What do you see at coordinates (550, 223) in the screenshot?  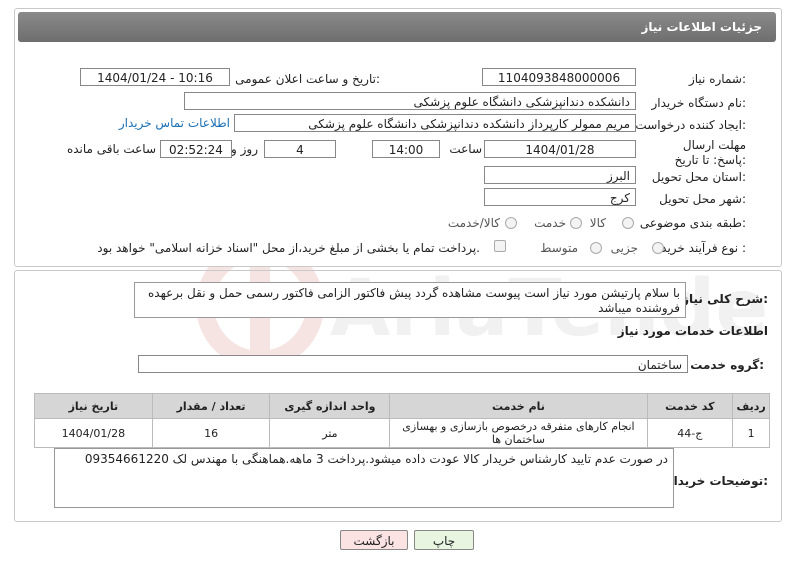 I see `category-option-service: خدمت` at bounding box center [550, 223].